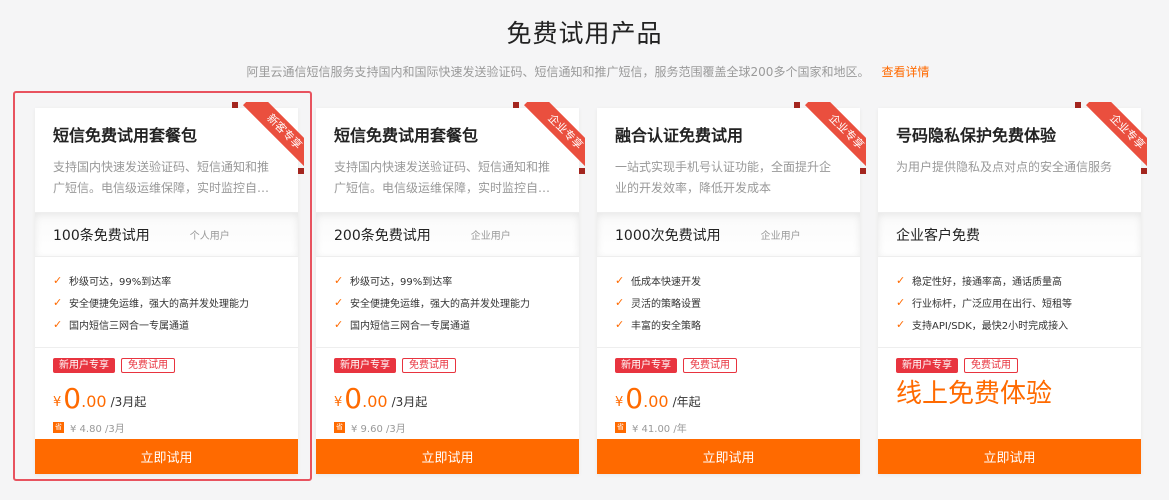 The height and width of the screenshot is (500, 1169). What do you see at coordinates (658, 280) in the screenshot?
I see `feature-item: ✓ 低成本快速开发` at bounding box center [658, 280].